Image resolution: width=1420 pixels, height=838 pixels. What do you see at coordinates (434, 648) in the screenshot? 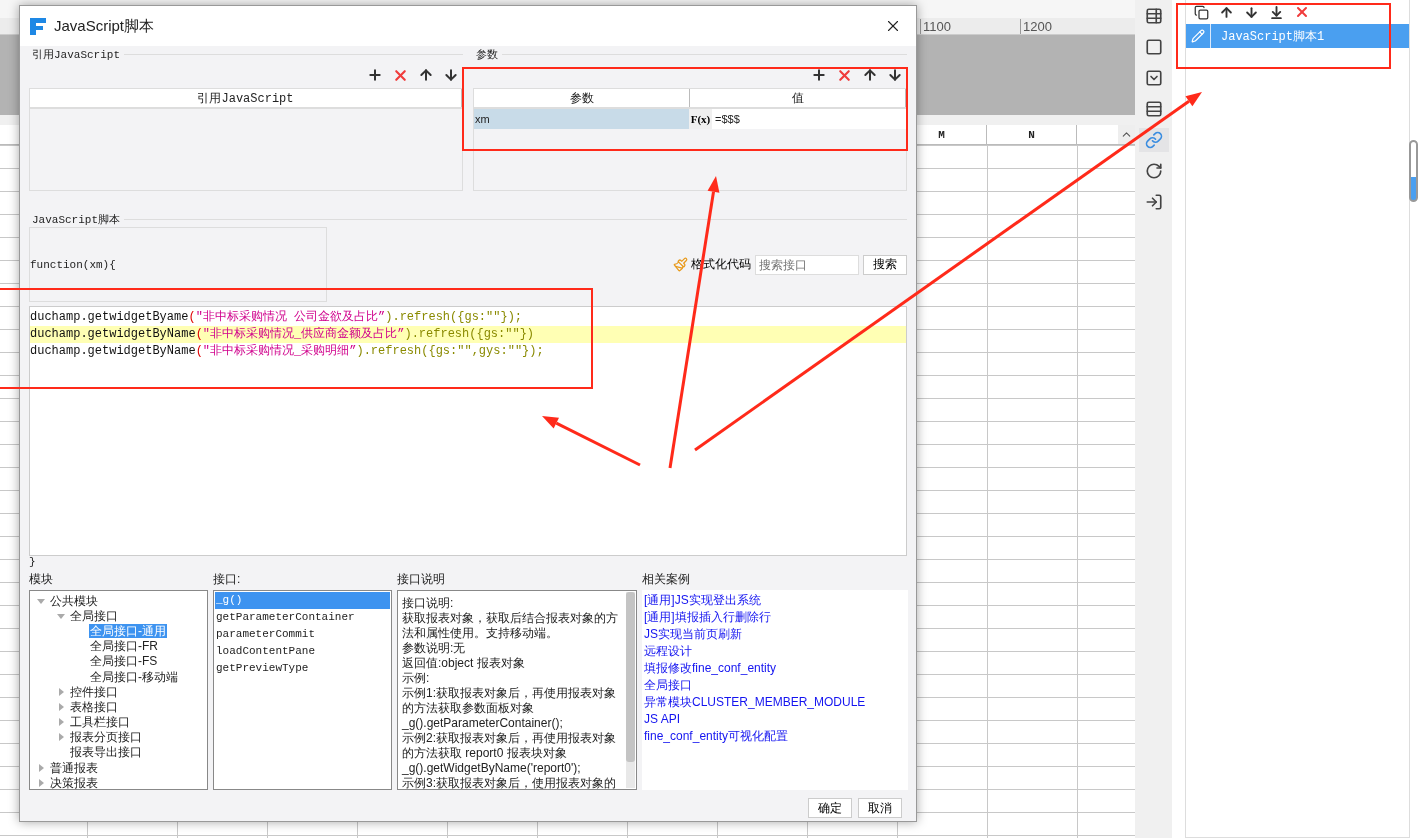
I see `description-text: 参数说明:无` at bounding box center [434, 648].